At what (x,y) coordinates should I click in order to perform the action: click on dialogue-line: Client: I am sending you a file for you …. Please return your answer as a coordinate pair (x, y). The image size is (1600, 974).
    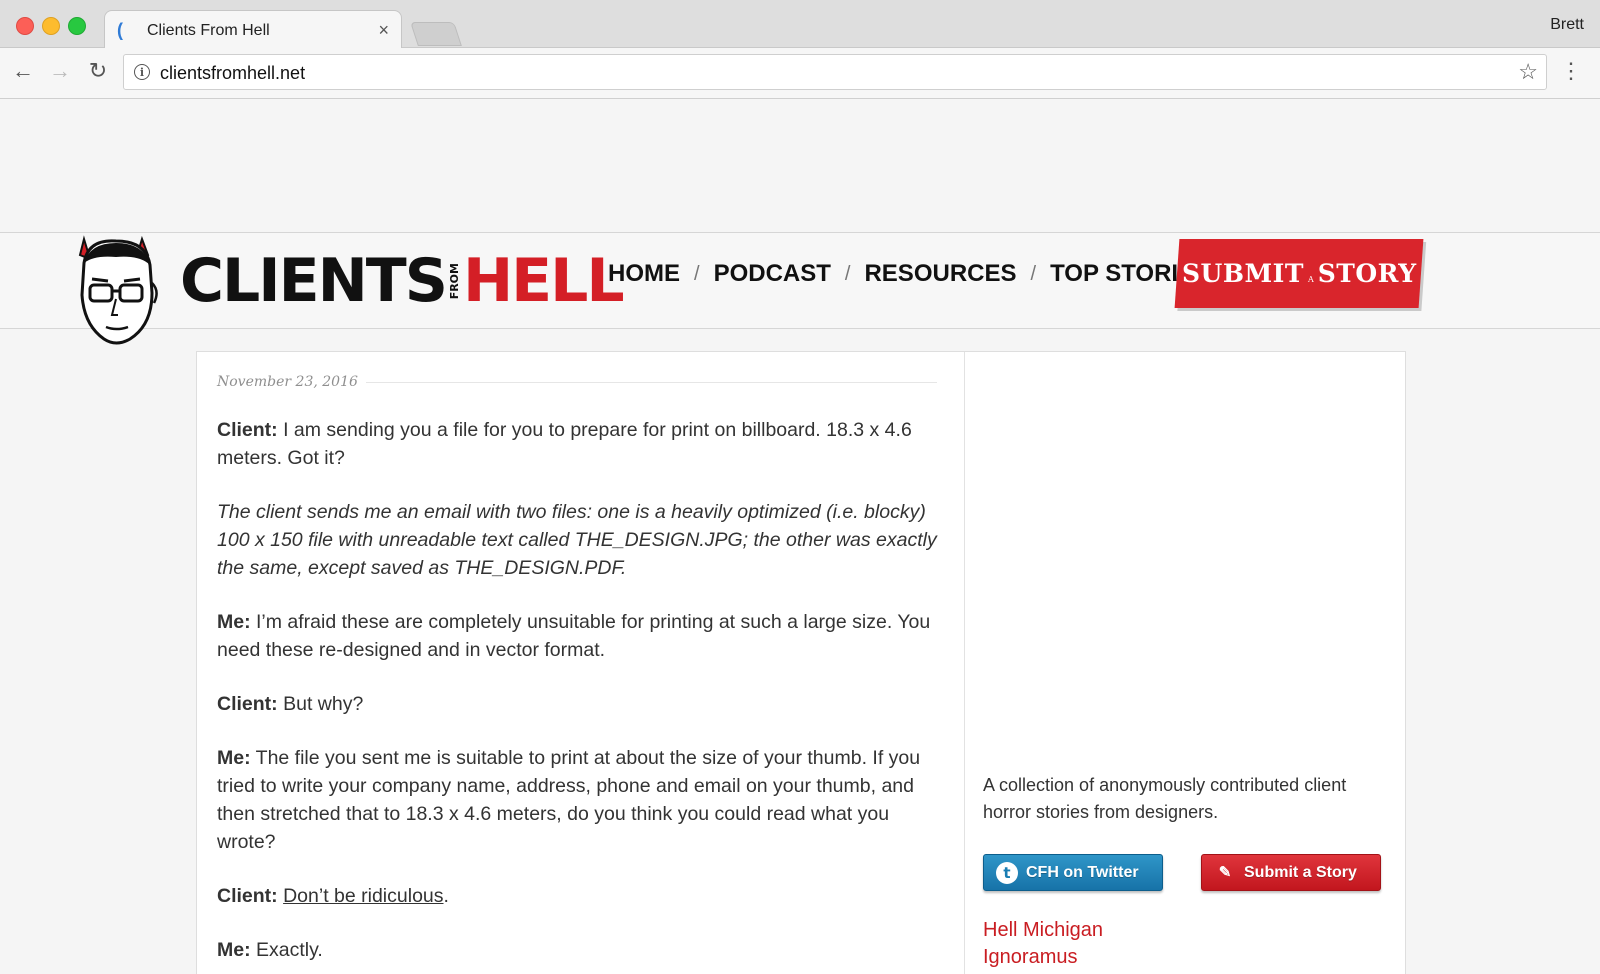
    Looking at the image, I should click on (577, 444).